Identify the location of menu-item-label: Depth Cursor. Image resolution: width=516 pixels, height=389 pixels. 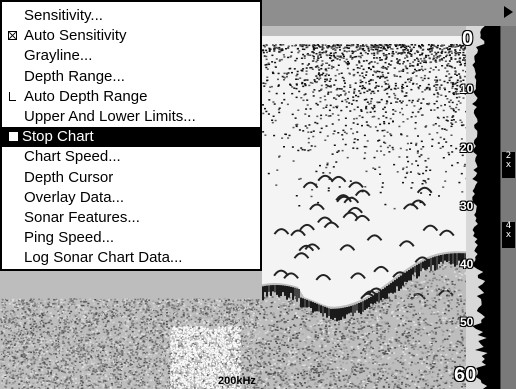
(69, 177).